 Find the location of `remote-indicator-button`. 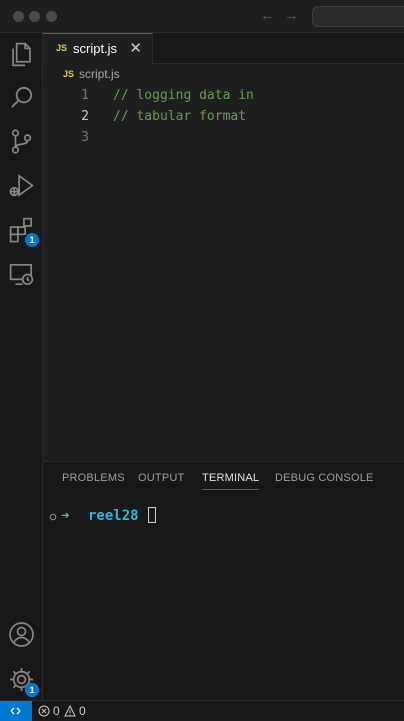

remote-indicator-button is located at coordinates (16, 711).